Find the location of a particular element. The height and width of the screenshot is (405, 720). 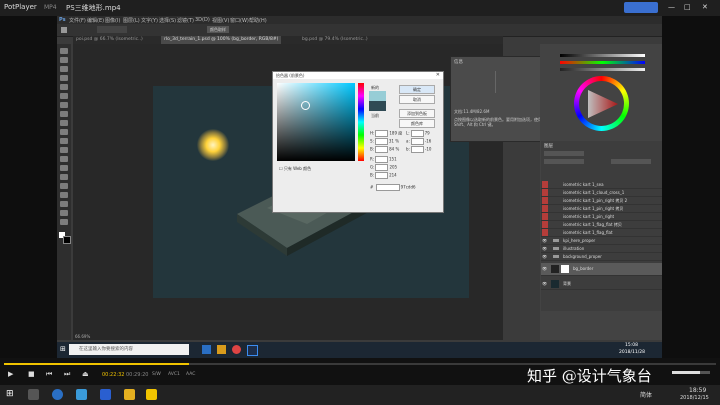

menu-file: 文件(F) is located at coordinates (77, 20).